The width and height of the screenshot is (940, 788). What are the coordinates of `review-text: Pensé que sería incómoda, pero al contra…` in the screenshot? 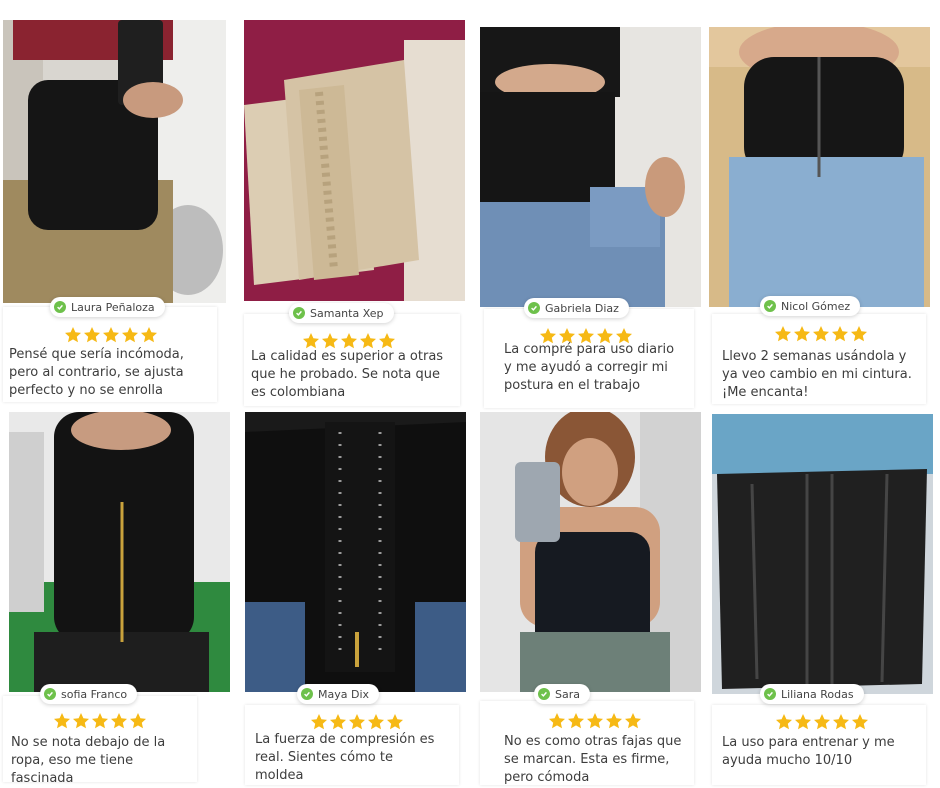 It's located at (96, 372).